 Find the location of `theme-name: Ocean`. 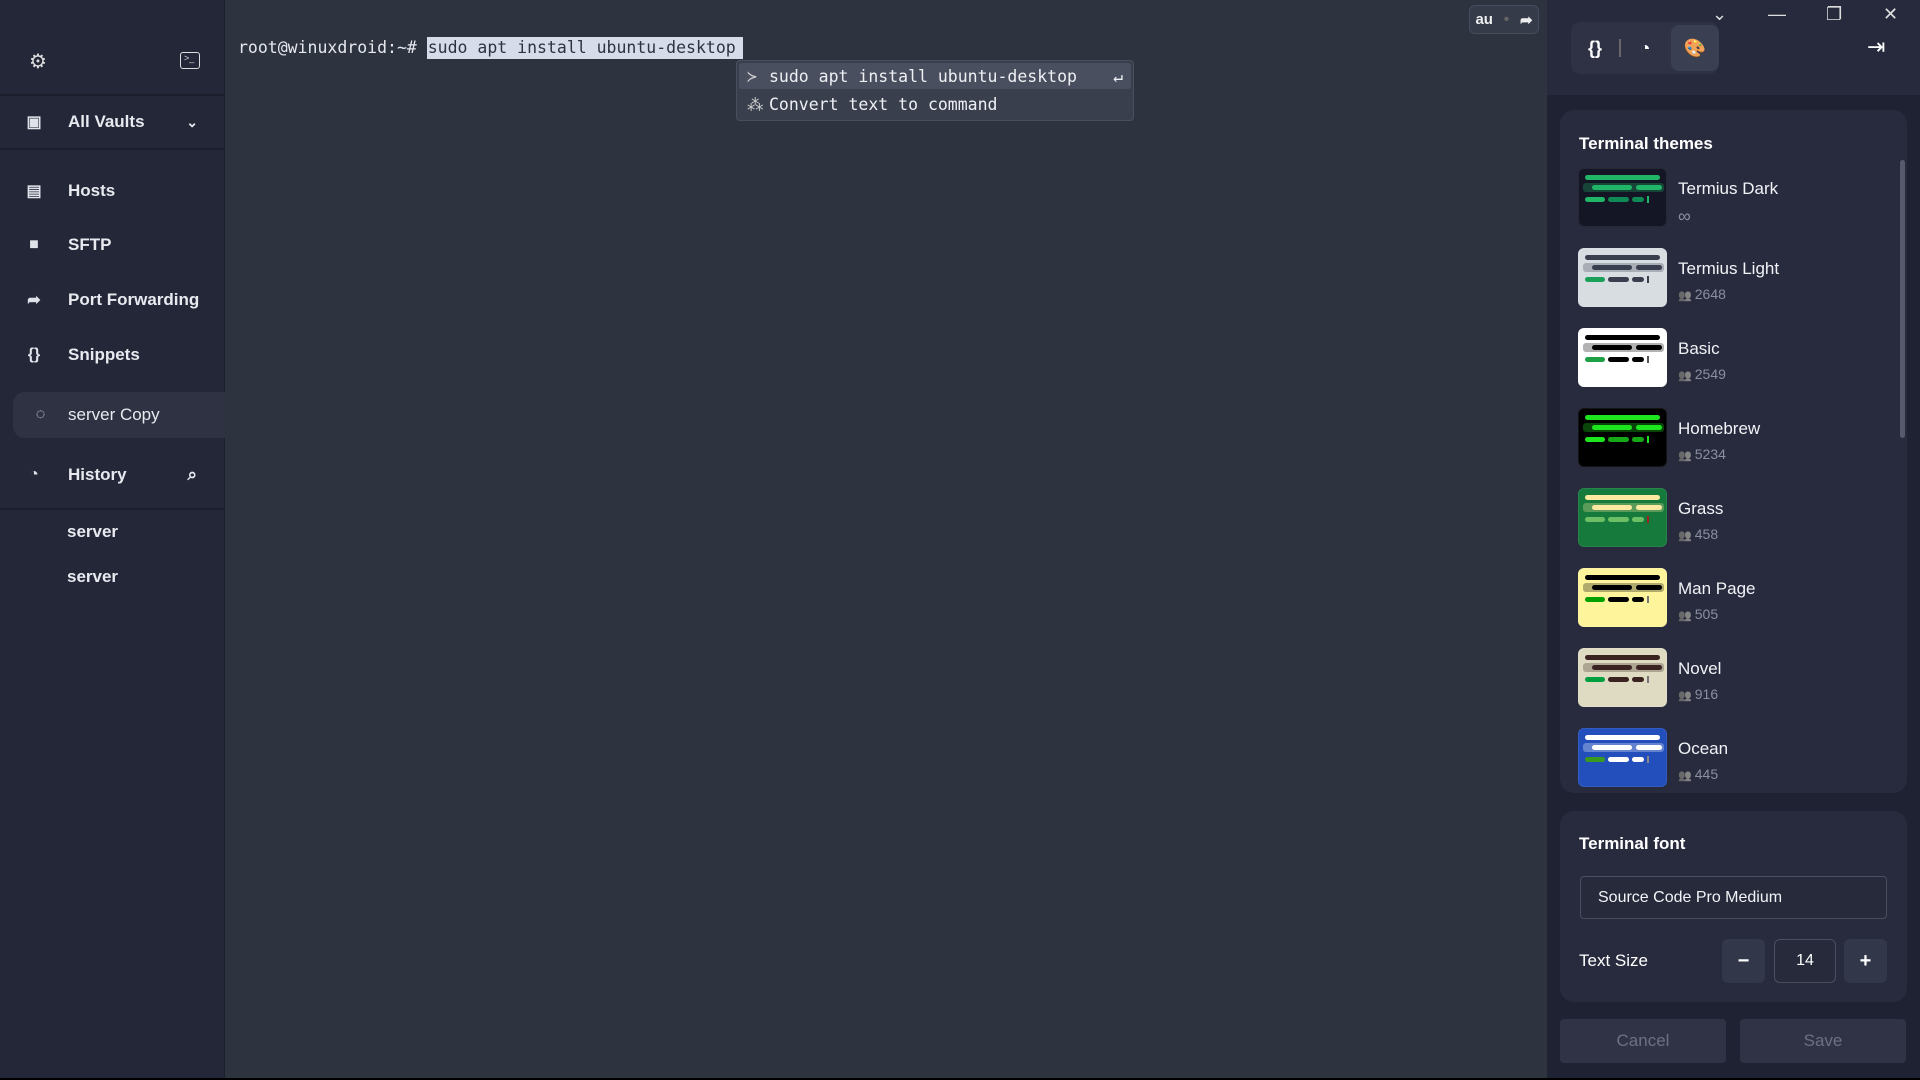

theme-name: Ocean is located at coordinates (1703, 748).